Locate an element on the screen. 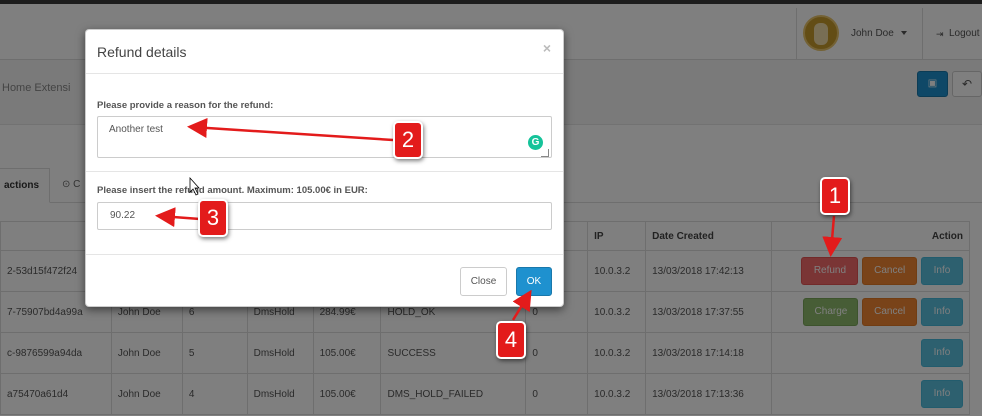 The height and width of the screenshot is (416, 982). annotation-callout-4: 4 is located at coordinates (511, 340).